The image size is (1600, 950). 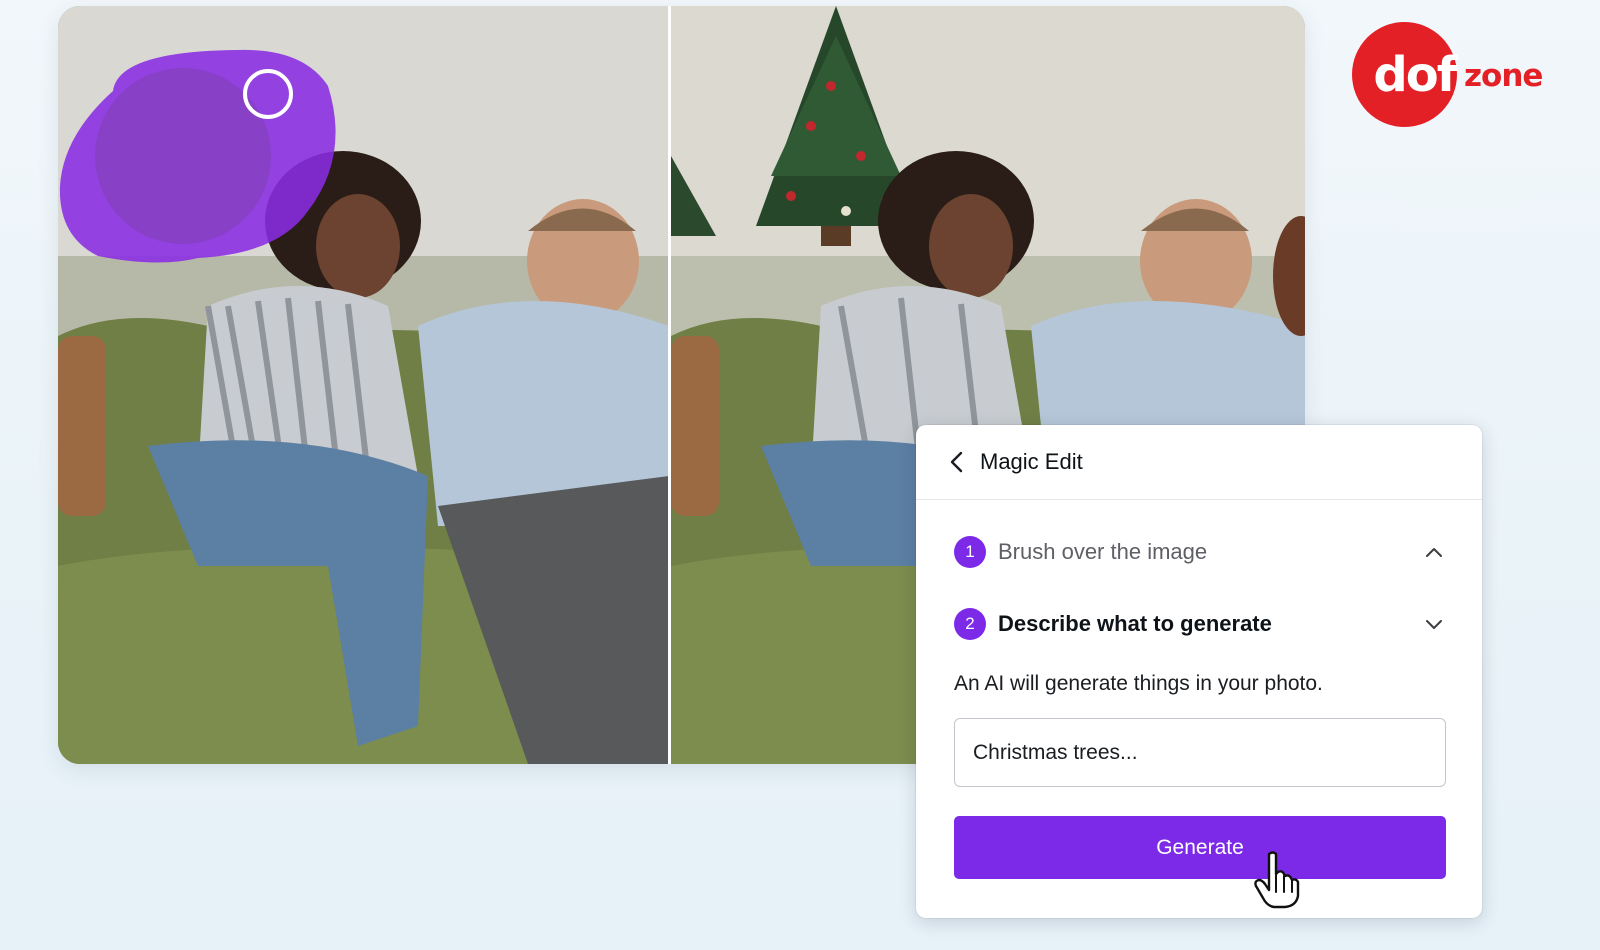 What do you see at coordinates (1277, 880) in the screenshot?
I see `hand-cursor-icon` at bounding box center [1277, 880].